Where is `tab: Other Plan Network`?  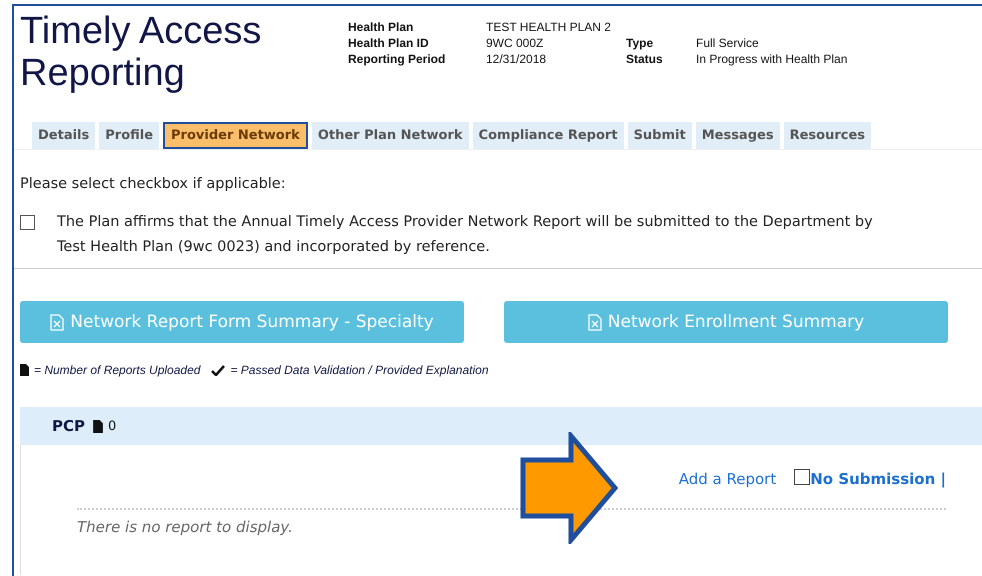 tab: Other Plan Network is located at coordinates (390, 135).